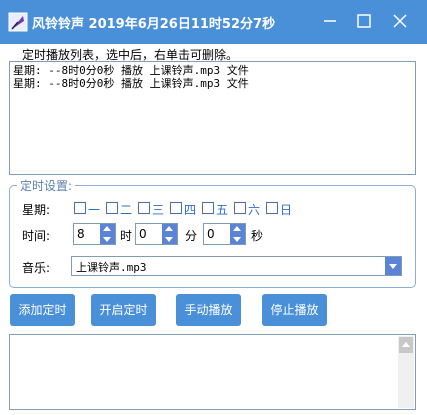  Describe the element at coordinates (254, 210) in the screenshot. I see `day-label: 六` at that location.